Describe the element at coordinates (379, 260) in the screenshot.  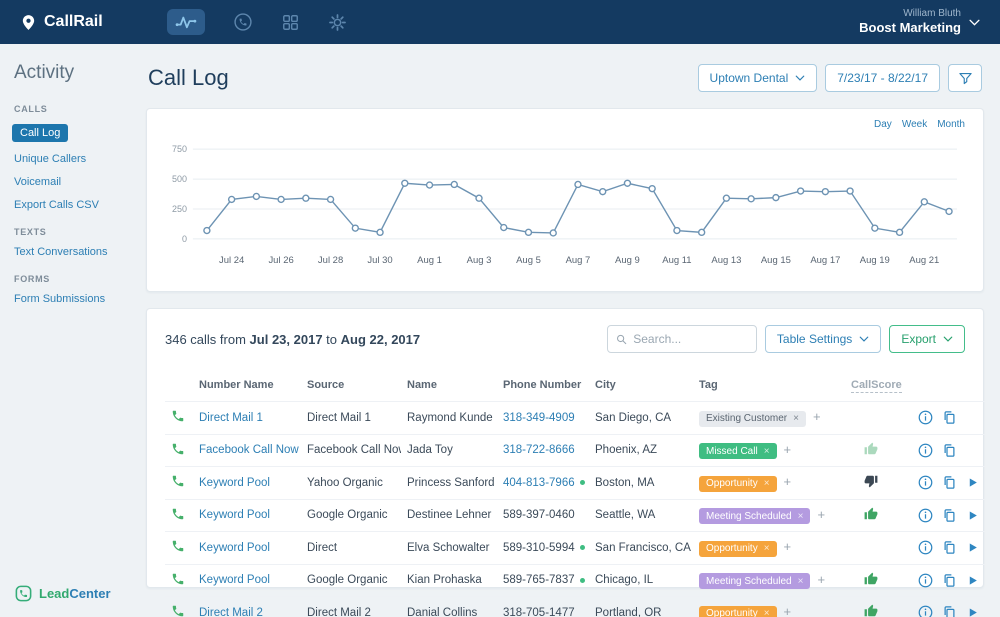
I see `svg-text: Jul 30` at that location.